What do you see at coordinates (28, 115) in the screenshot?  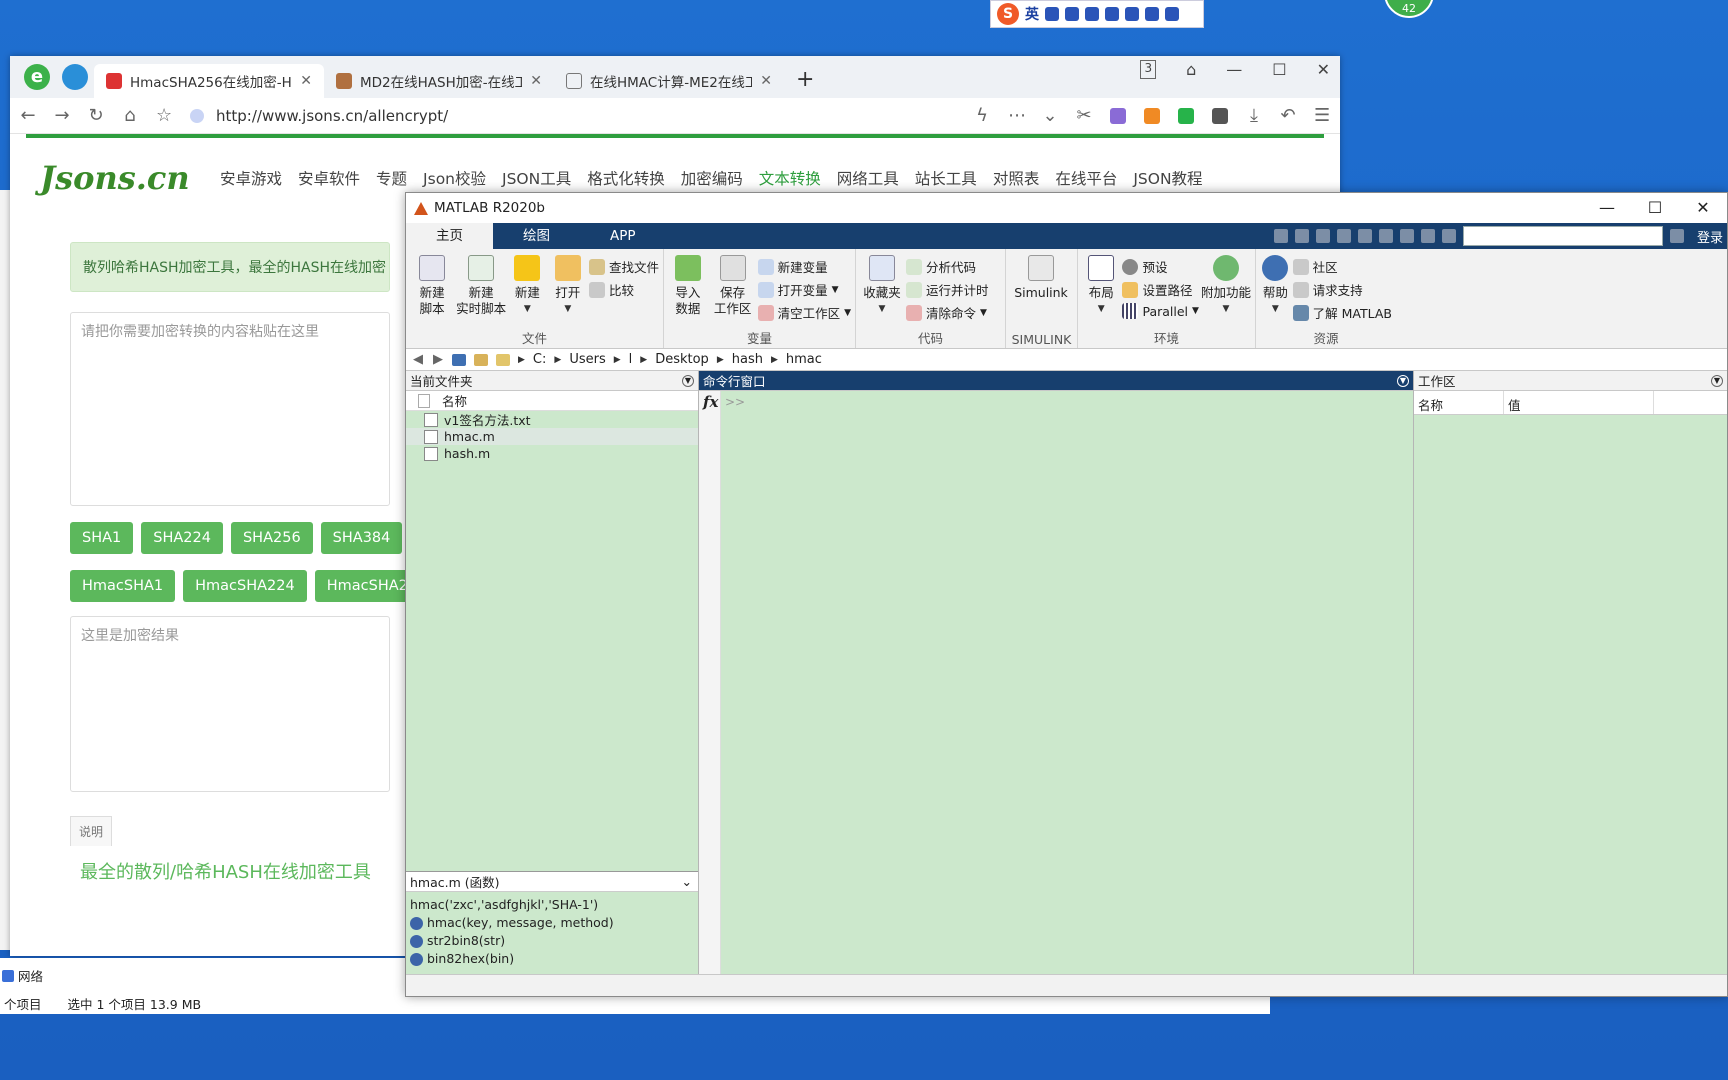 I see `back-icon: ←` at bounding box center [28, 115].